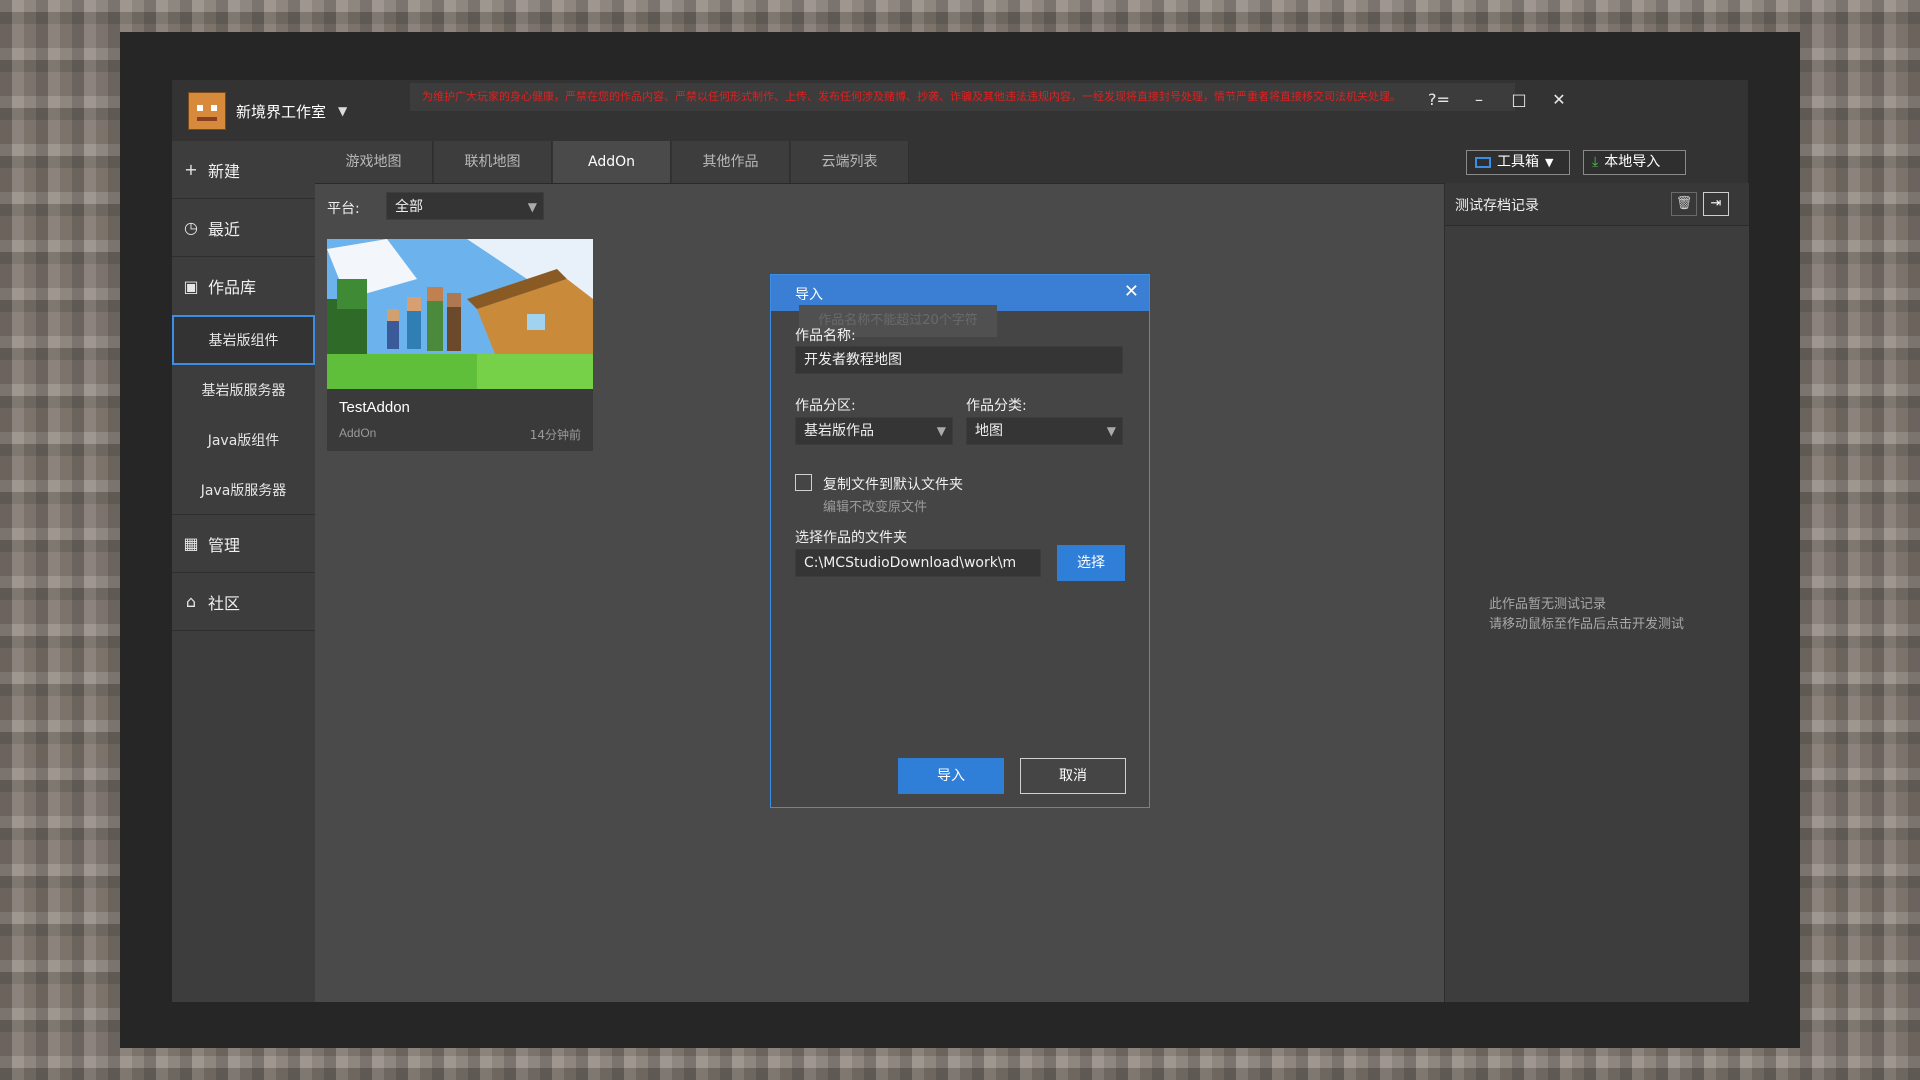  Describe the element at coordinates (893, 485) in the screenshot. I see `copy-files-label: 复制文件到默认文件夹` at that location.